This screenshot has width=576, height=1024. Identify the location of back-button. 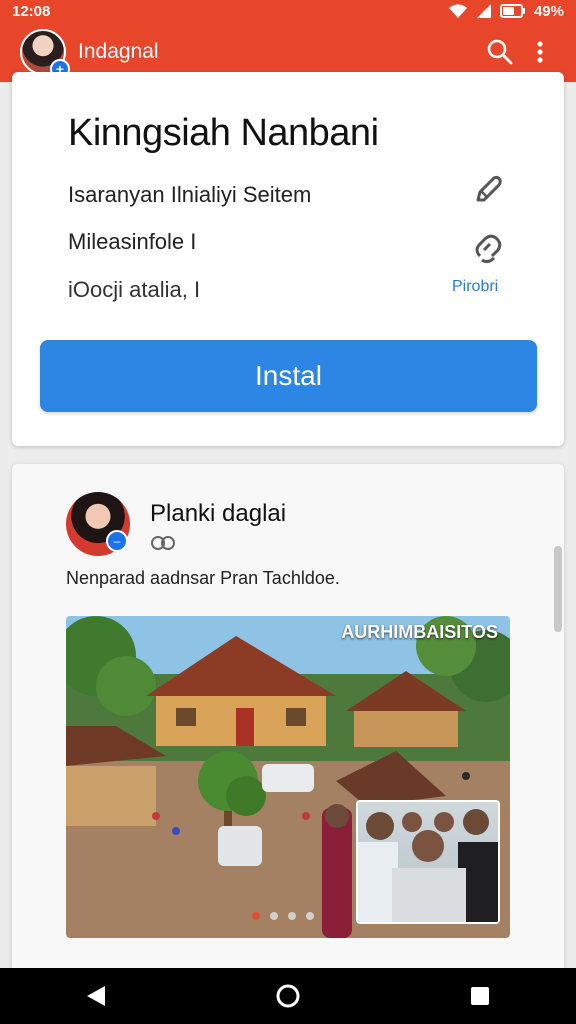
(96, 996).